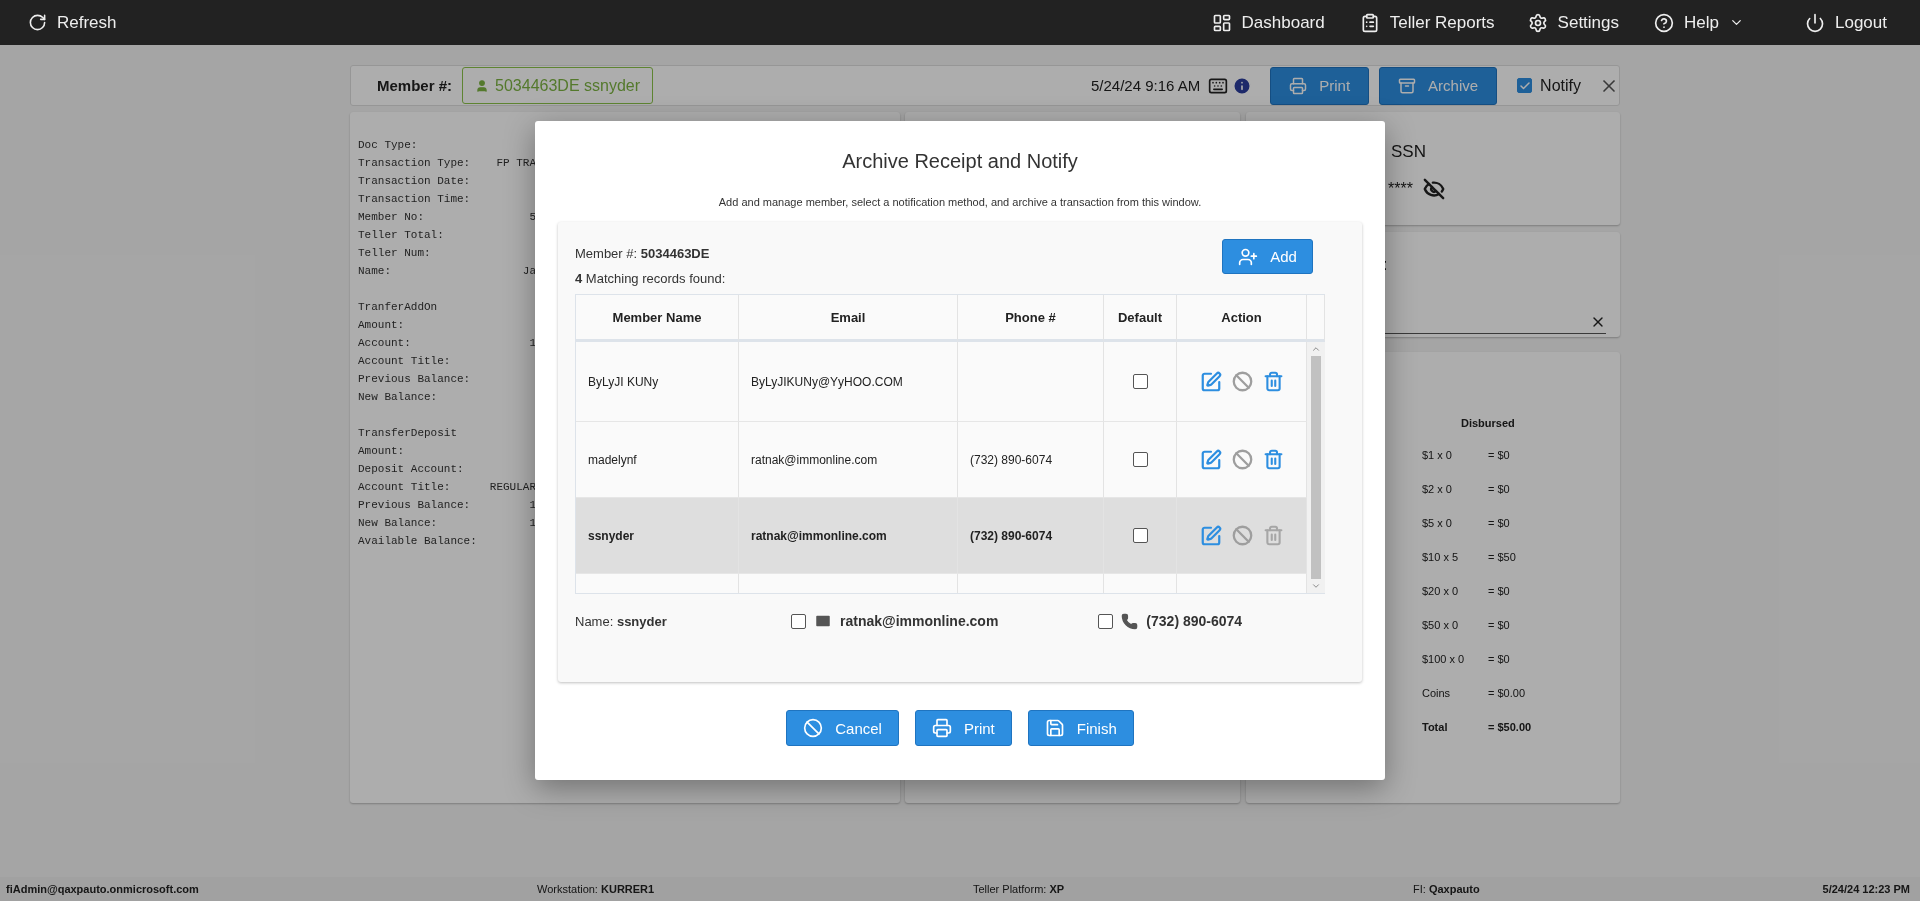  I want to click on teller-platform: Teller Platform: XP, so click(1019, 889).